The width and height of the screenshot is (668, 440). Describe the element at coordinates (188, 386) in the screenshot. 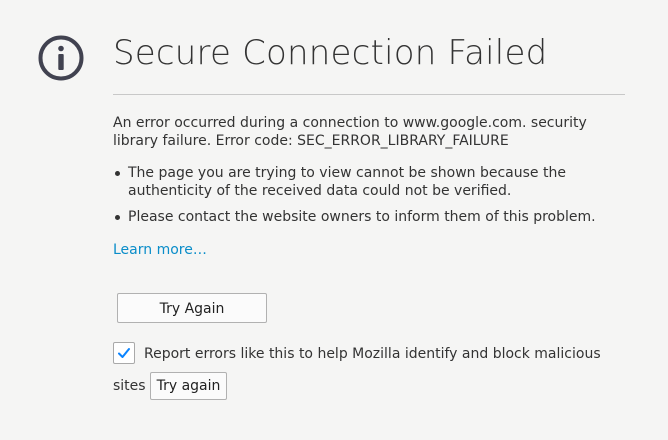

I see `report-try-again-button: Try again` at that location.